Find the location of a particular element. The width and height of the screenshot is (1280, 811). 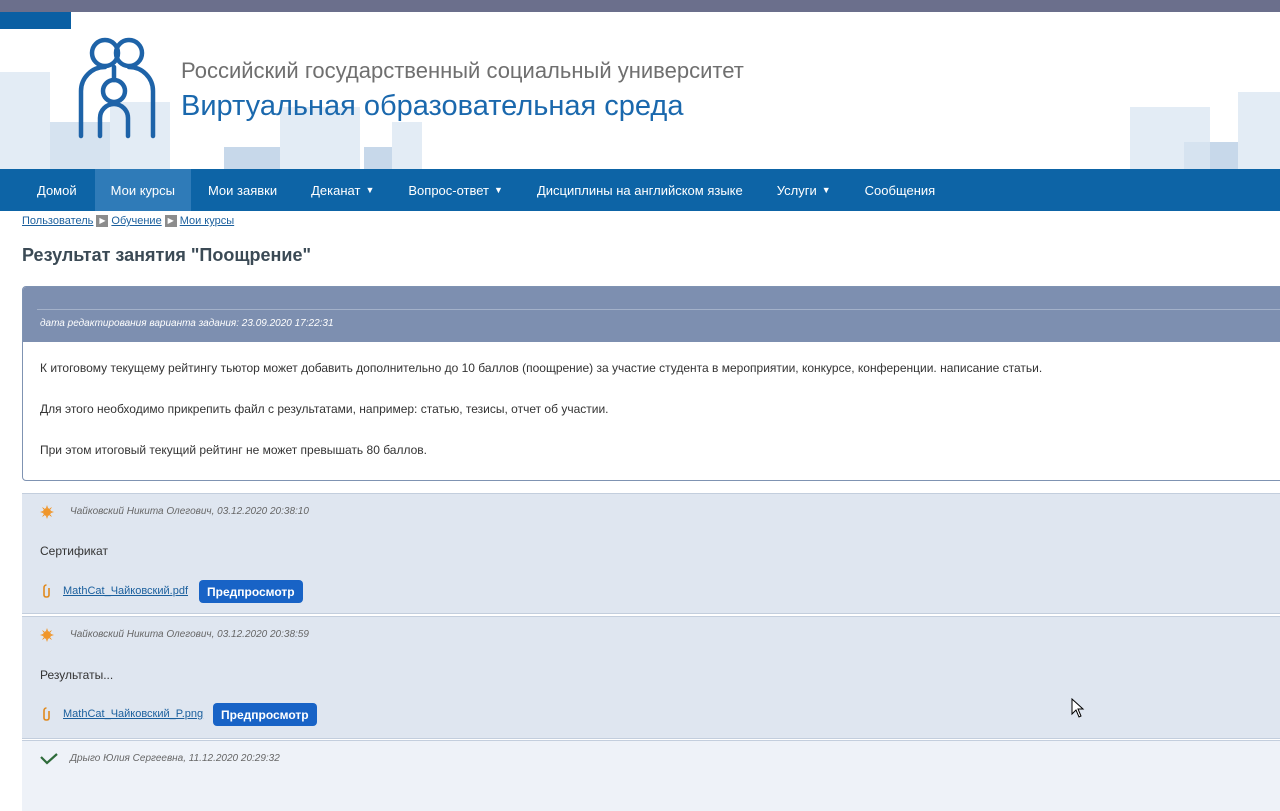

nav-item-label: Дисциплины на английском языке is located at coordinates (639, 190).